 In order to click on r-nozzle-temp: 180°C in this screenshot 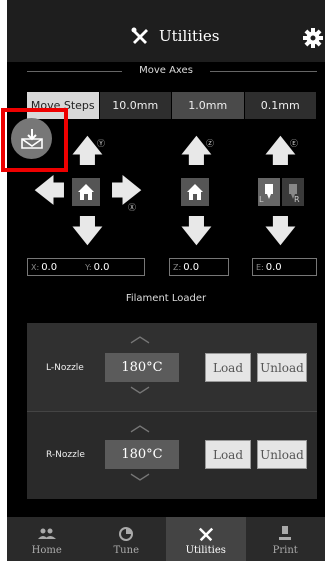, I will do `click(142, 454)`.